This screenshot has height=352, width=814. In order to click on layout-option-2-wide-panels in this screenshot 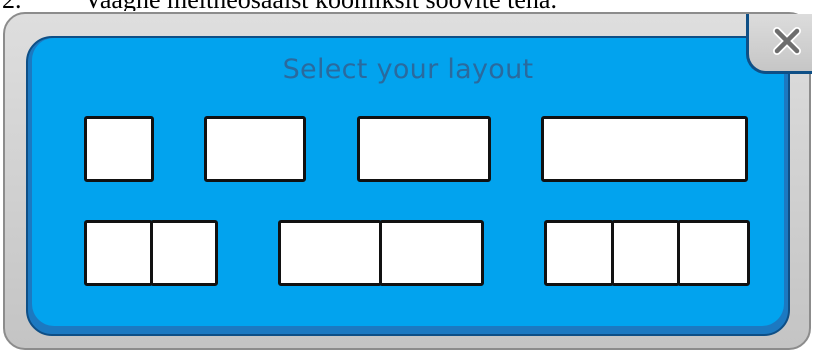, I will do `click(381, 253)`.